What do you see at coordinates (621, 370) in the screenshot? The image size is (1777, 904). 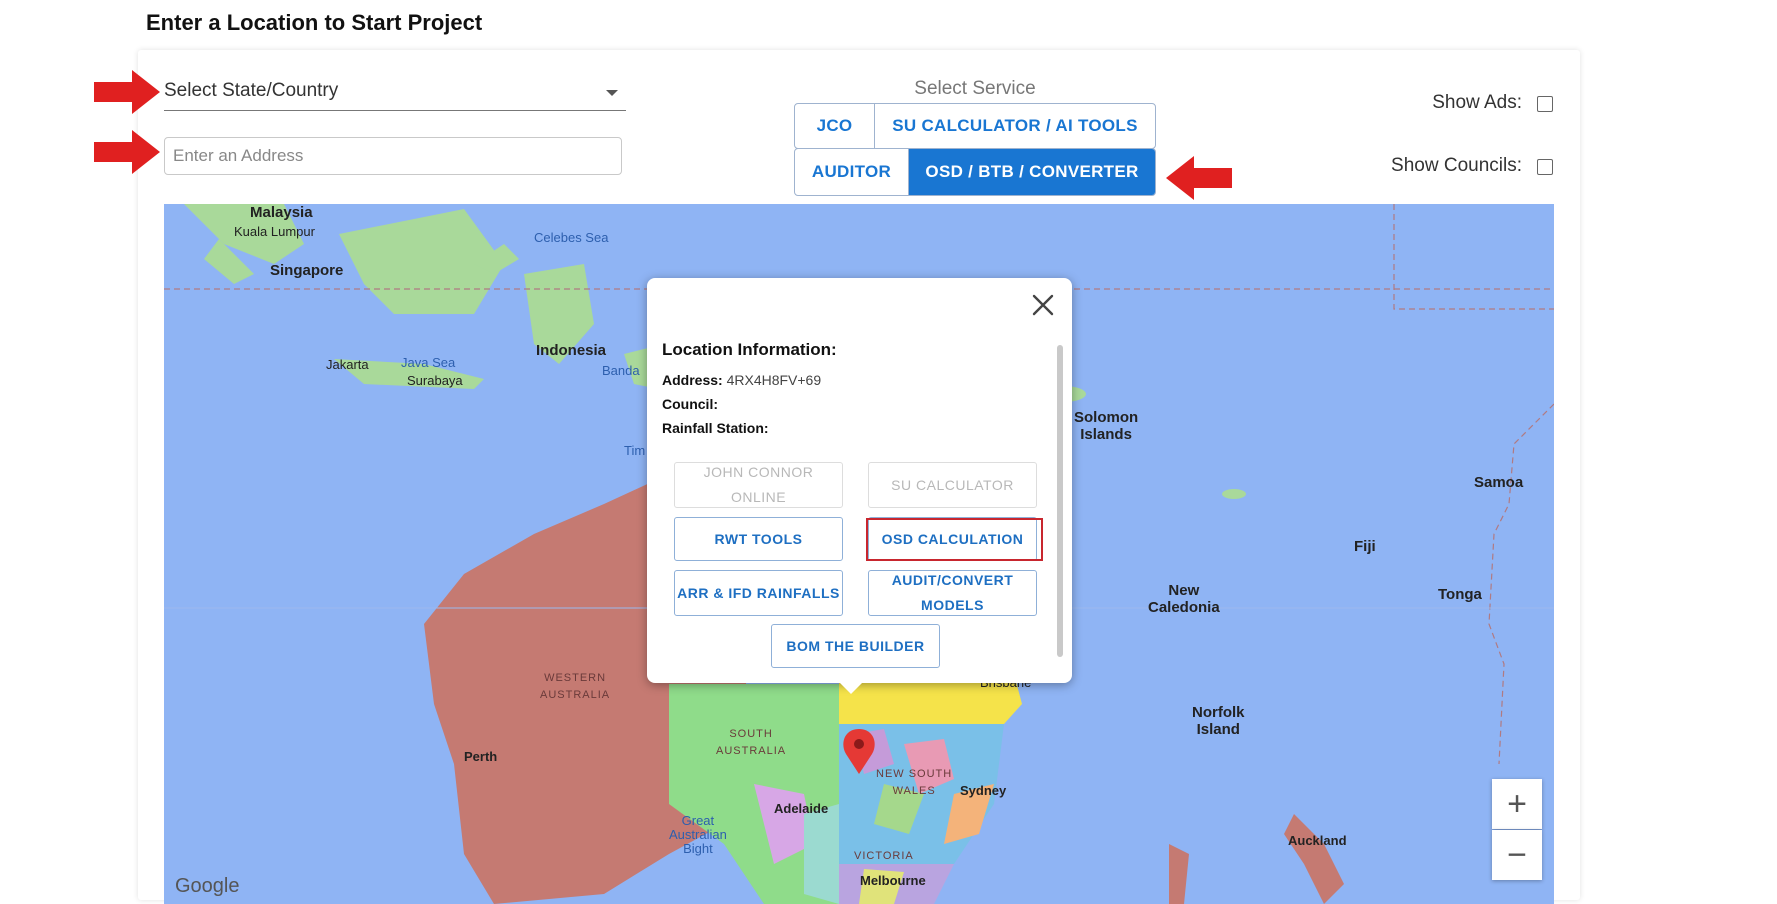 I see `map-label-banda: Banda` at bounding box center [621, 370].